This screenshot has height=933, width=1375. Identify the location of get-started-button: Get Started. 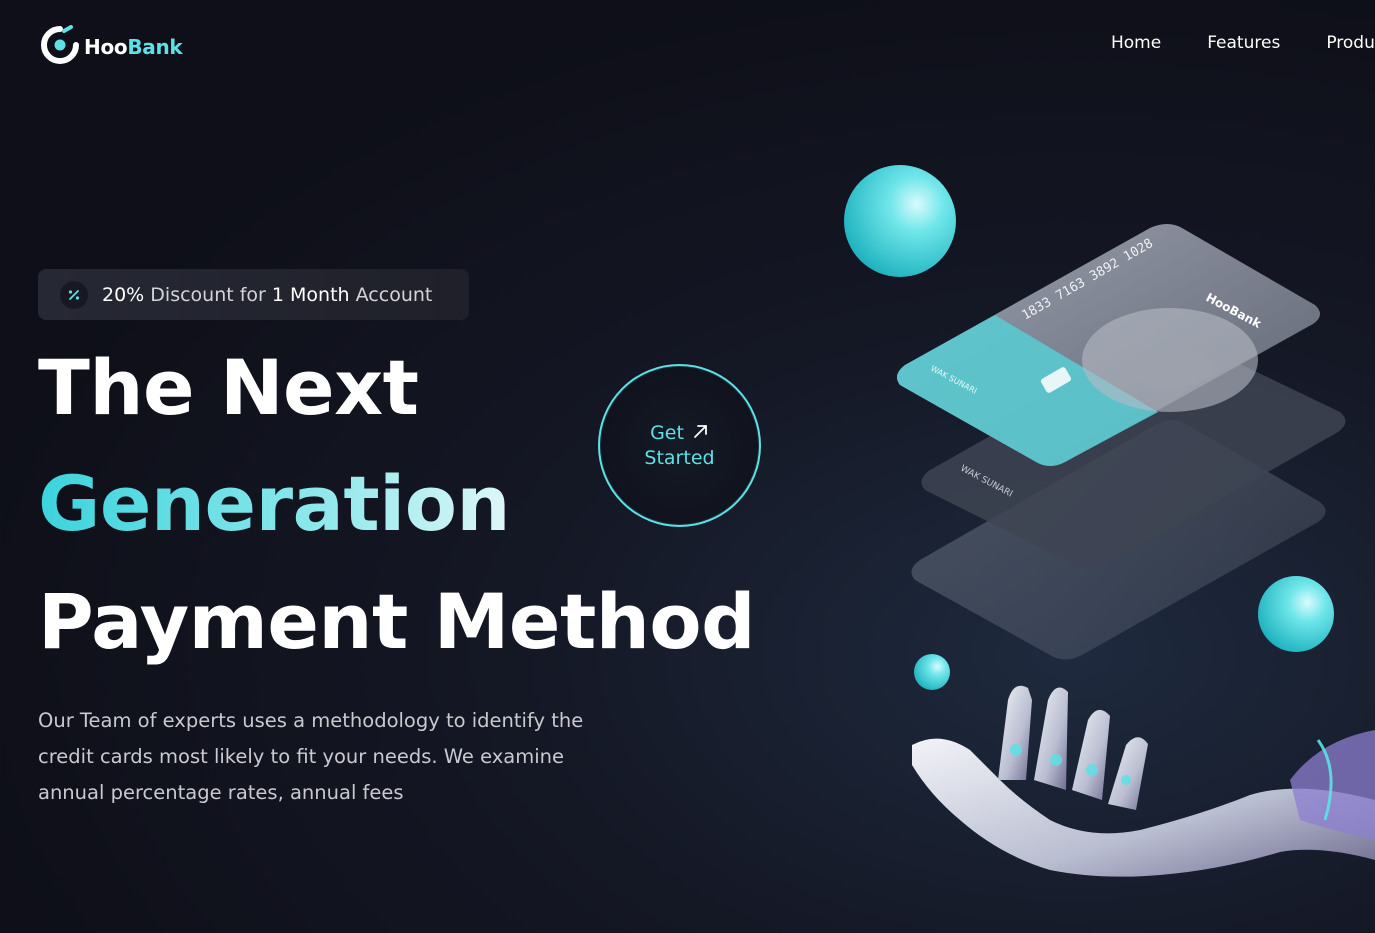
(679, 445).